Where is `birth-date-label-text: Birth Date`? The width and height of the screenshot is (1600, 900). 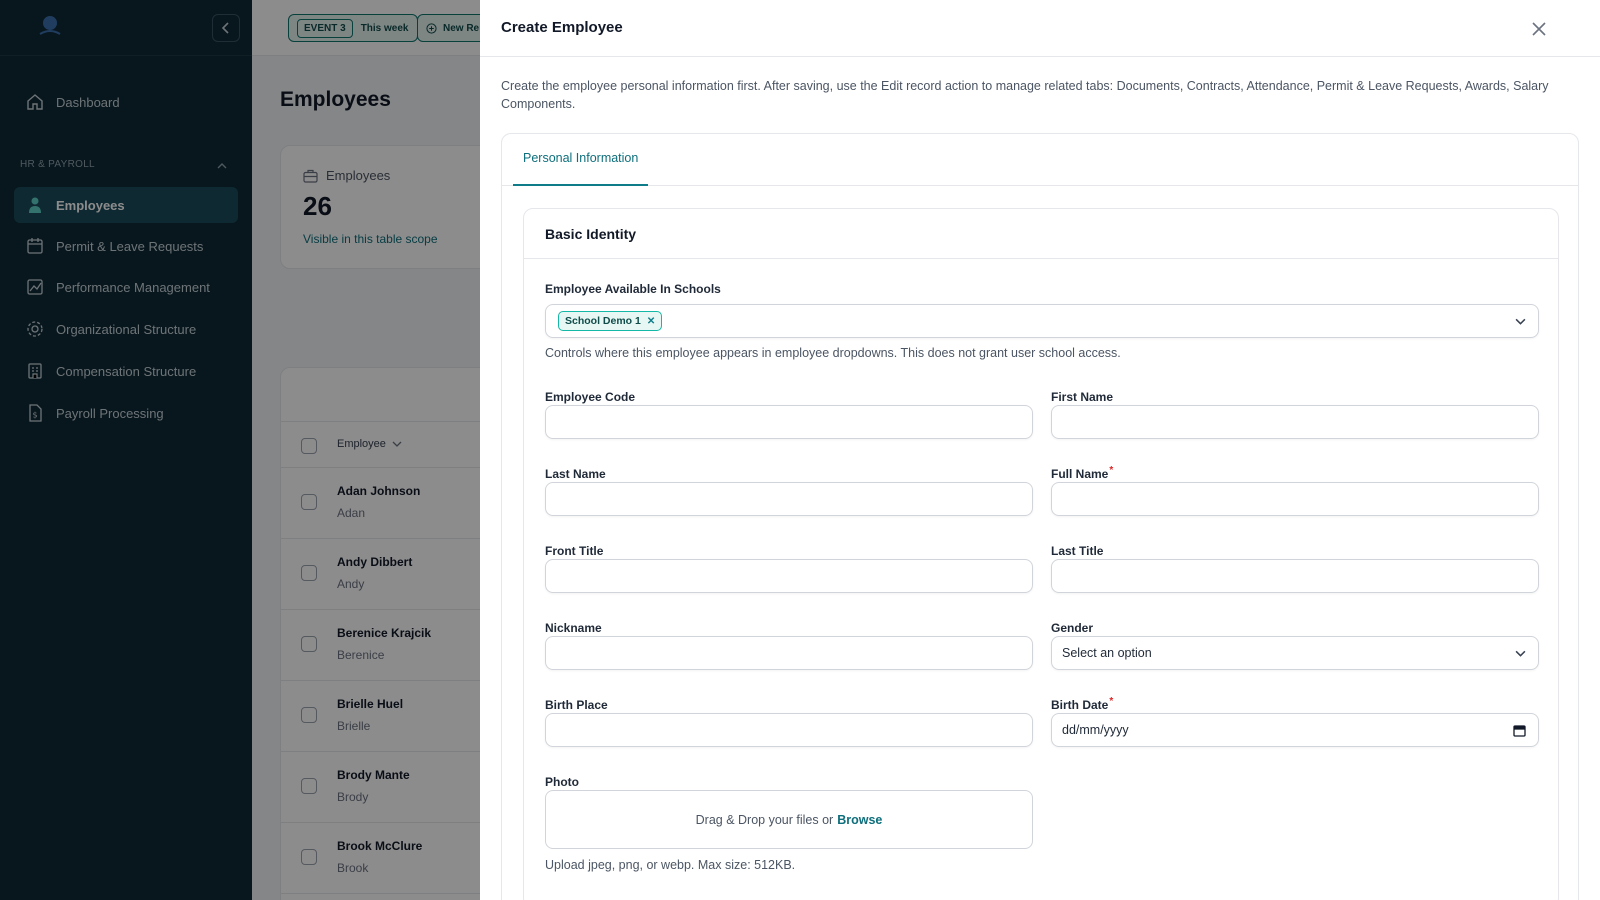 birth-date-label-text: Birth Date is located at coordinates (1080, 705).